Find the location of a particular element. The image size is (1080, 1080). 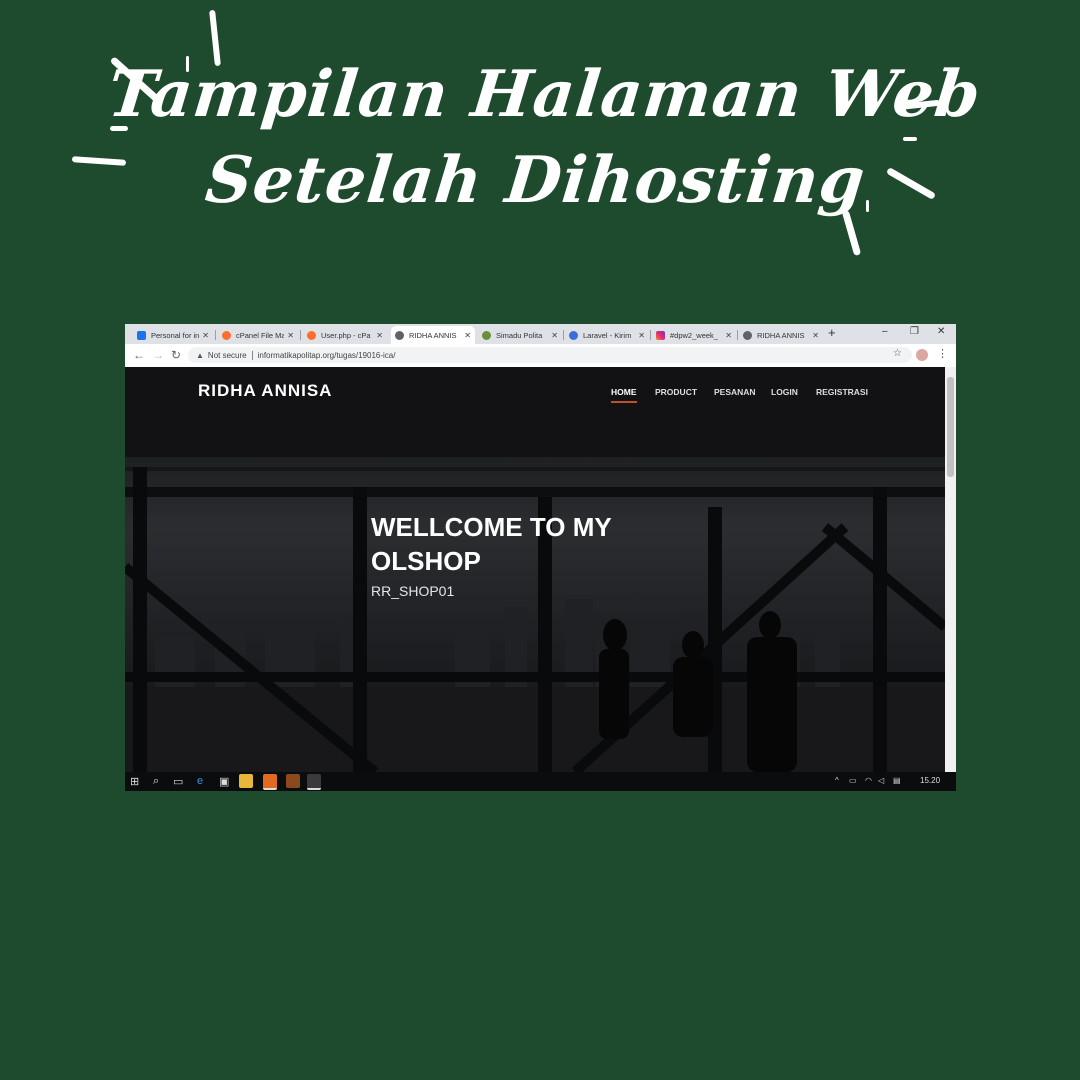

green-app-icon is located at coordinates (486, 335).